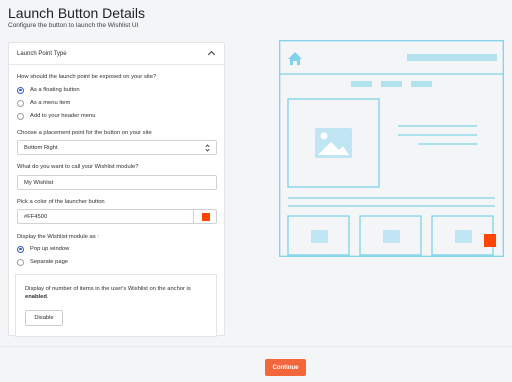  I want to click on preview-card-images, so click(391, 236).